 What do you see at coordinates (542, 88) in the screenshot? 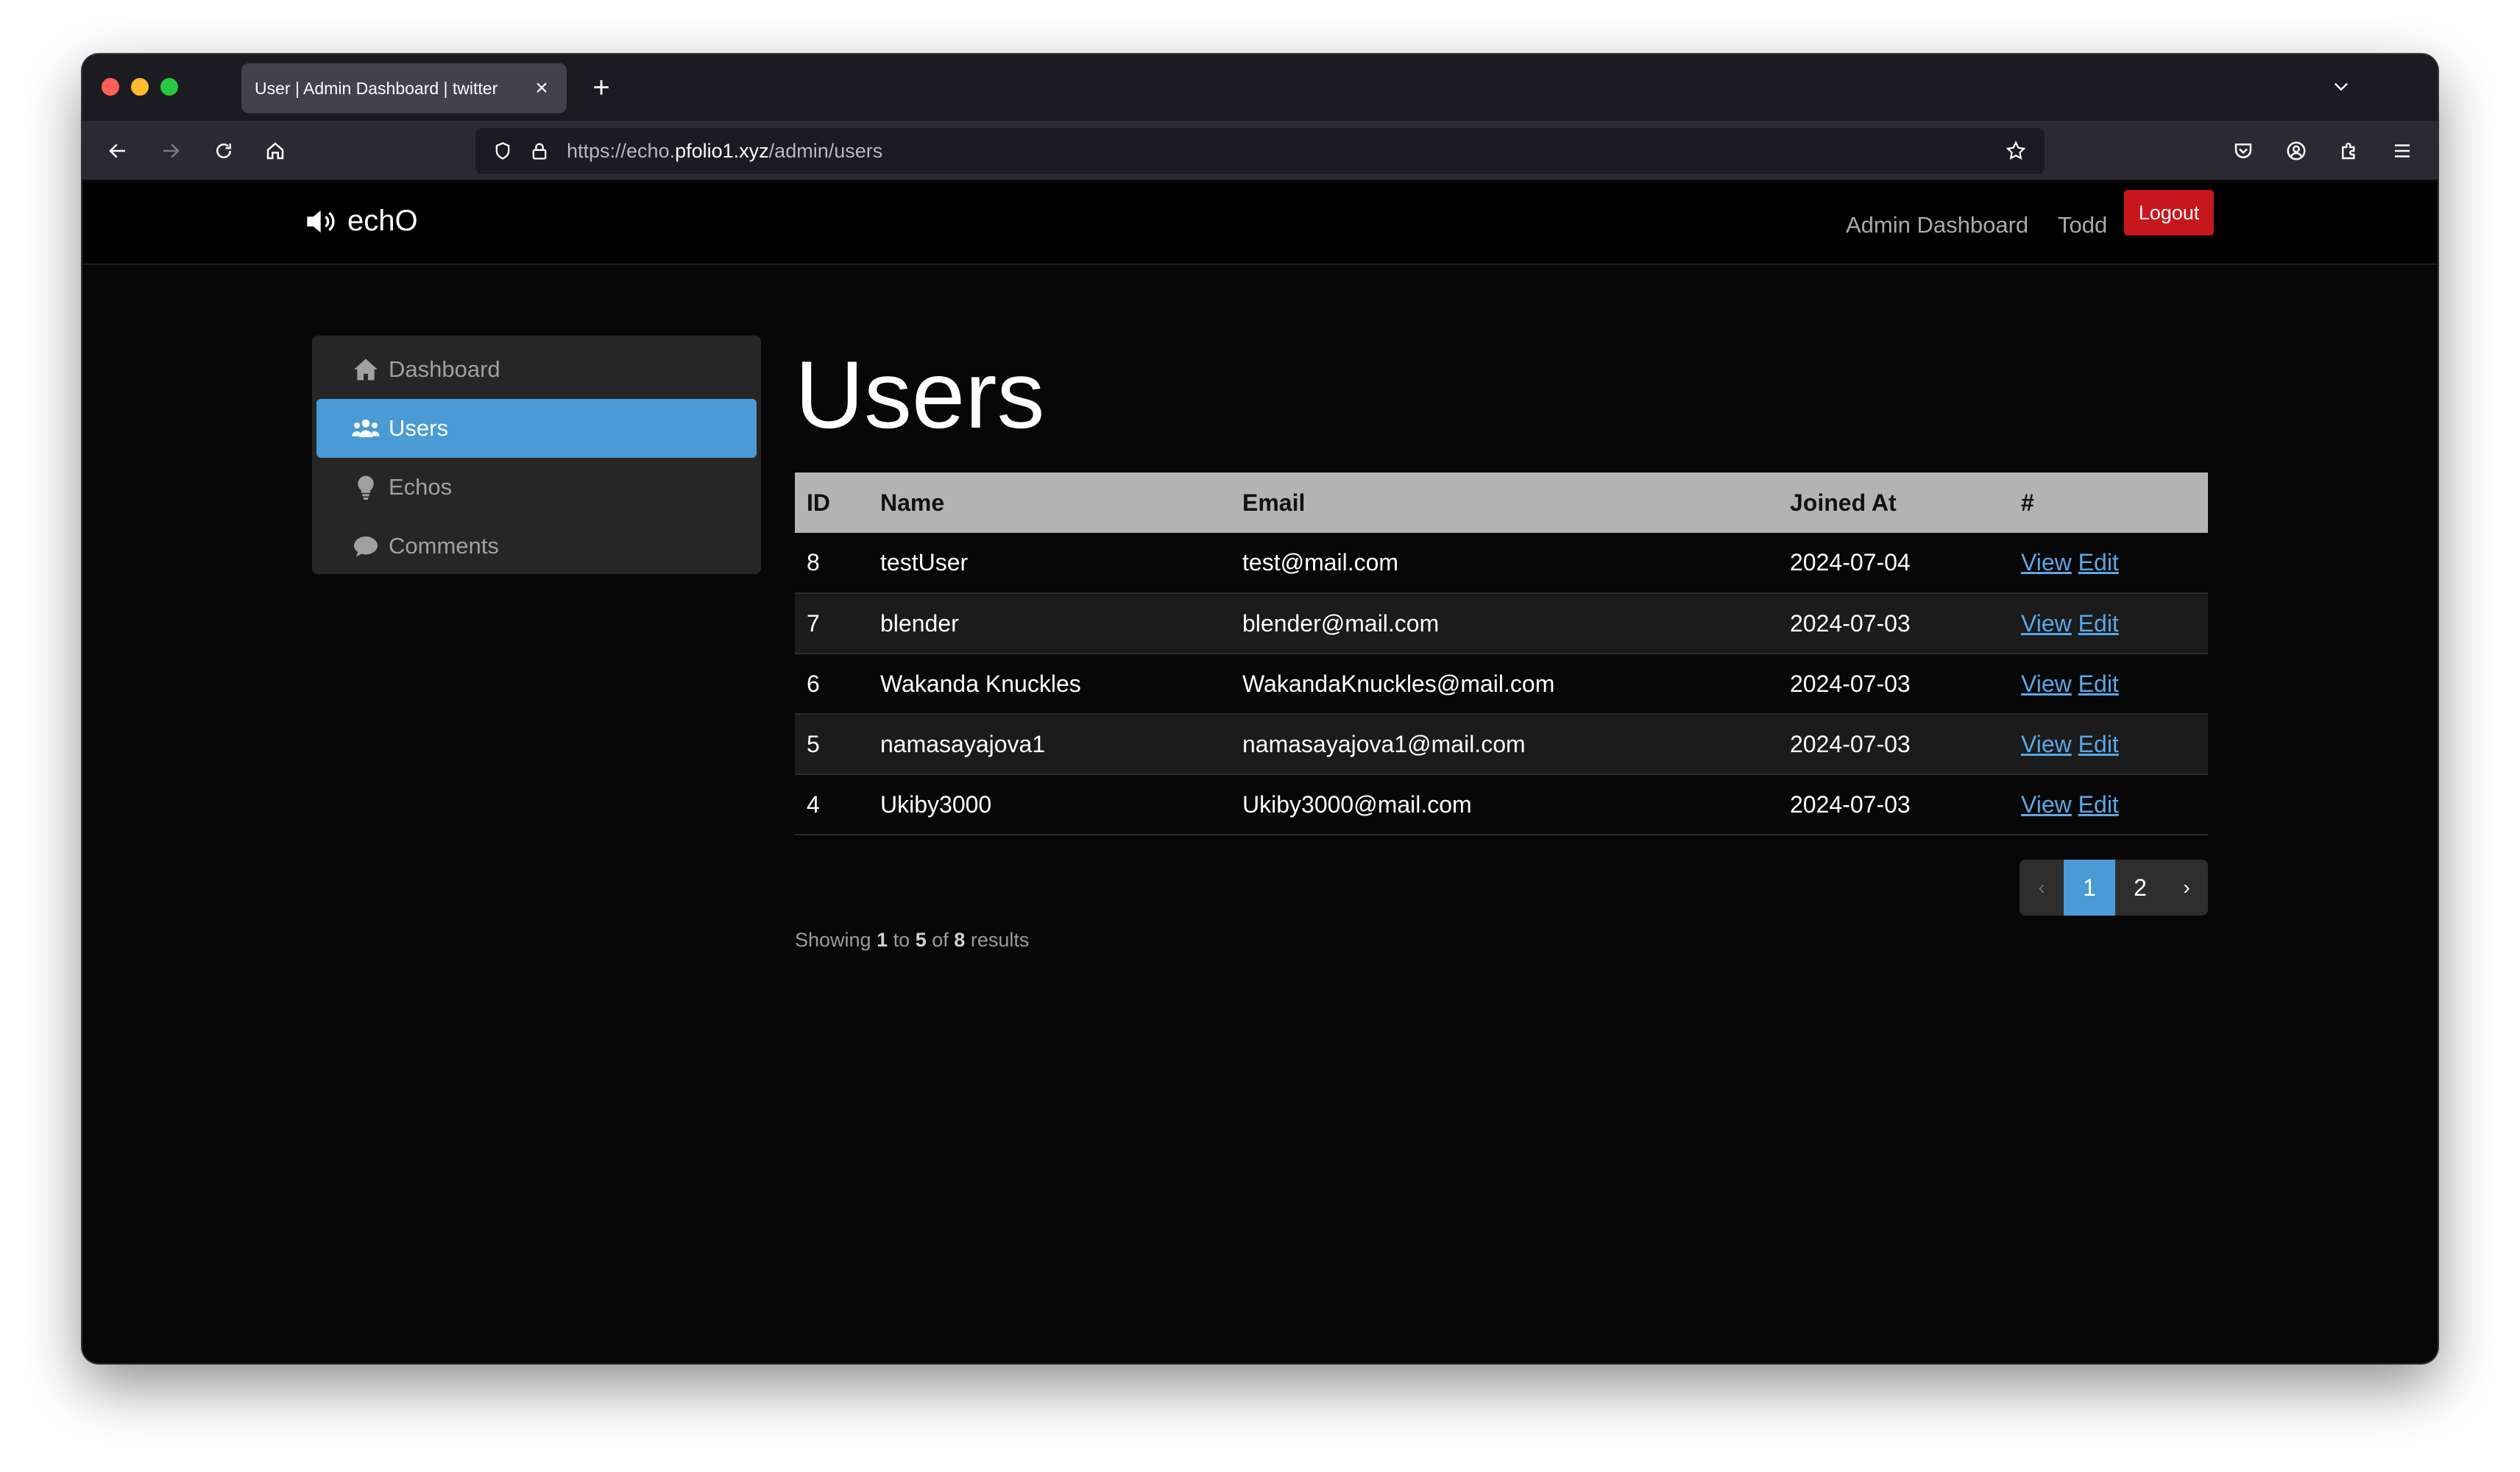
I see `tab-close-icon: ×` at bounding box center [542, 88].